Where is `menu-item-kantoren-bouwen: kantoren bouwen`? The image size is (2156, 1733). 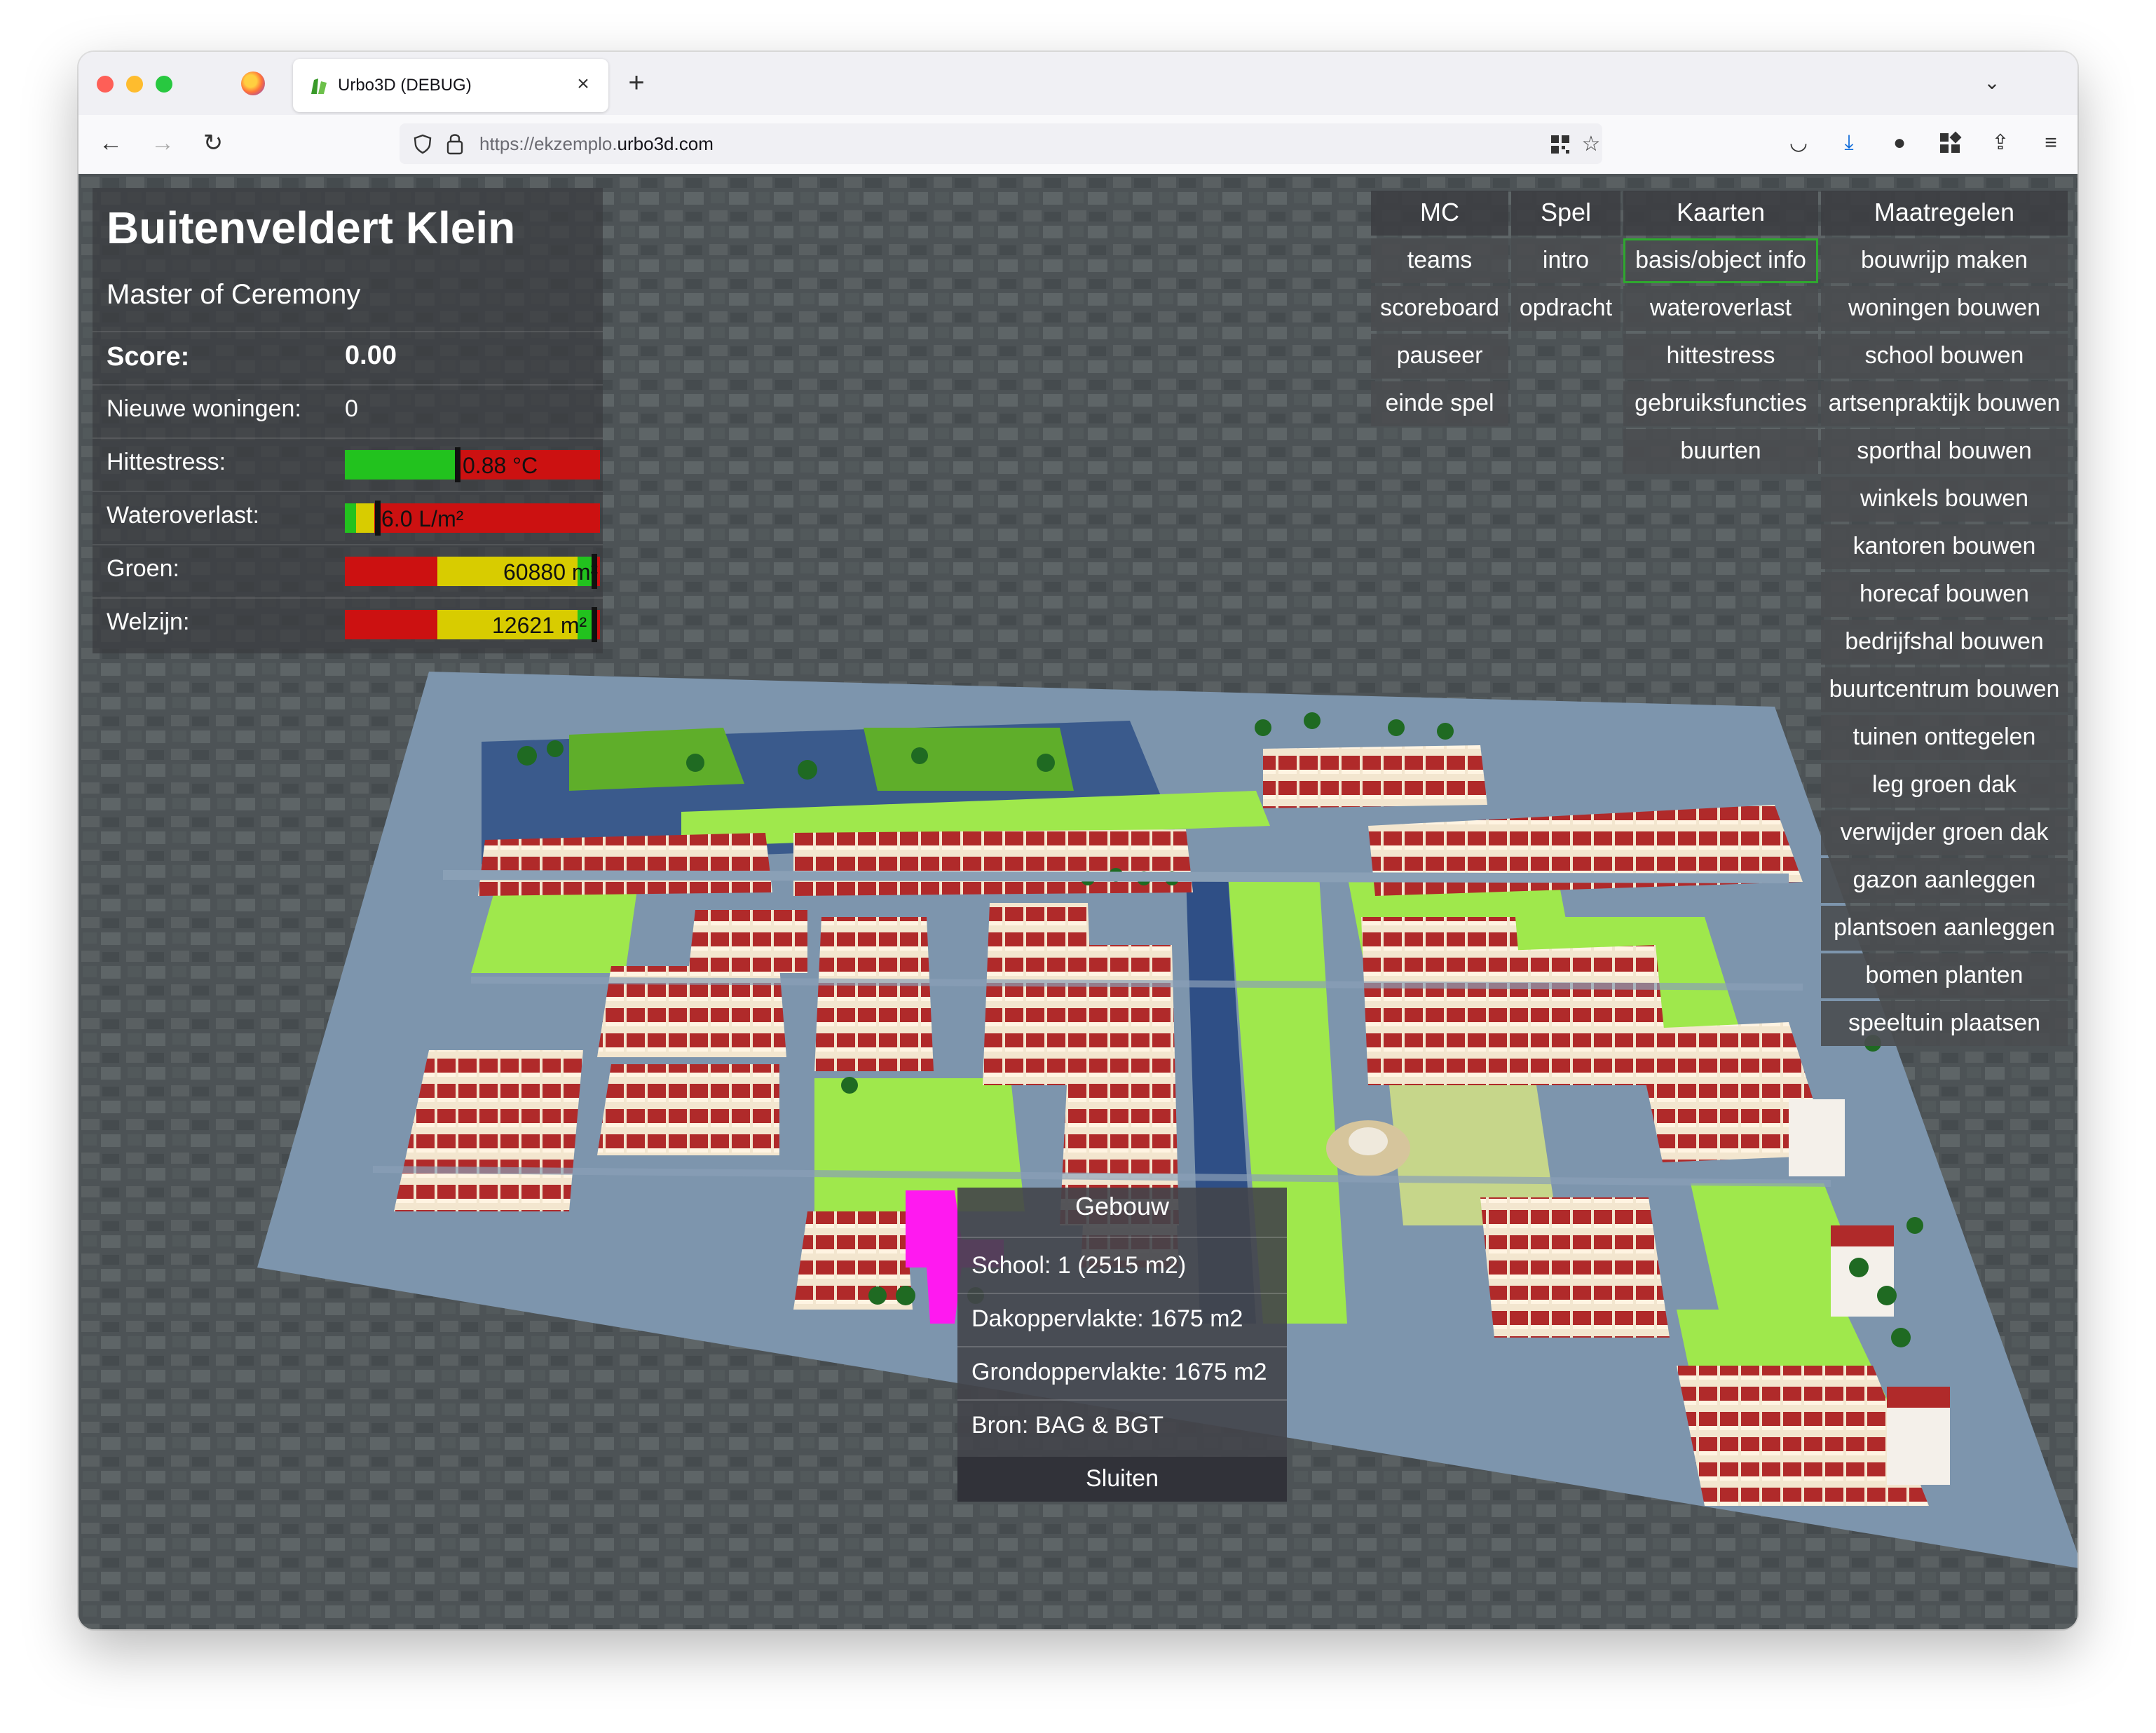
menu-item-kantoren-bouwen: kantoren bouwen is located at coordinates (1945, 546).